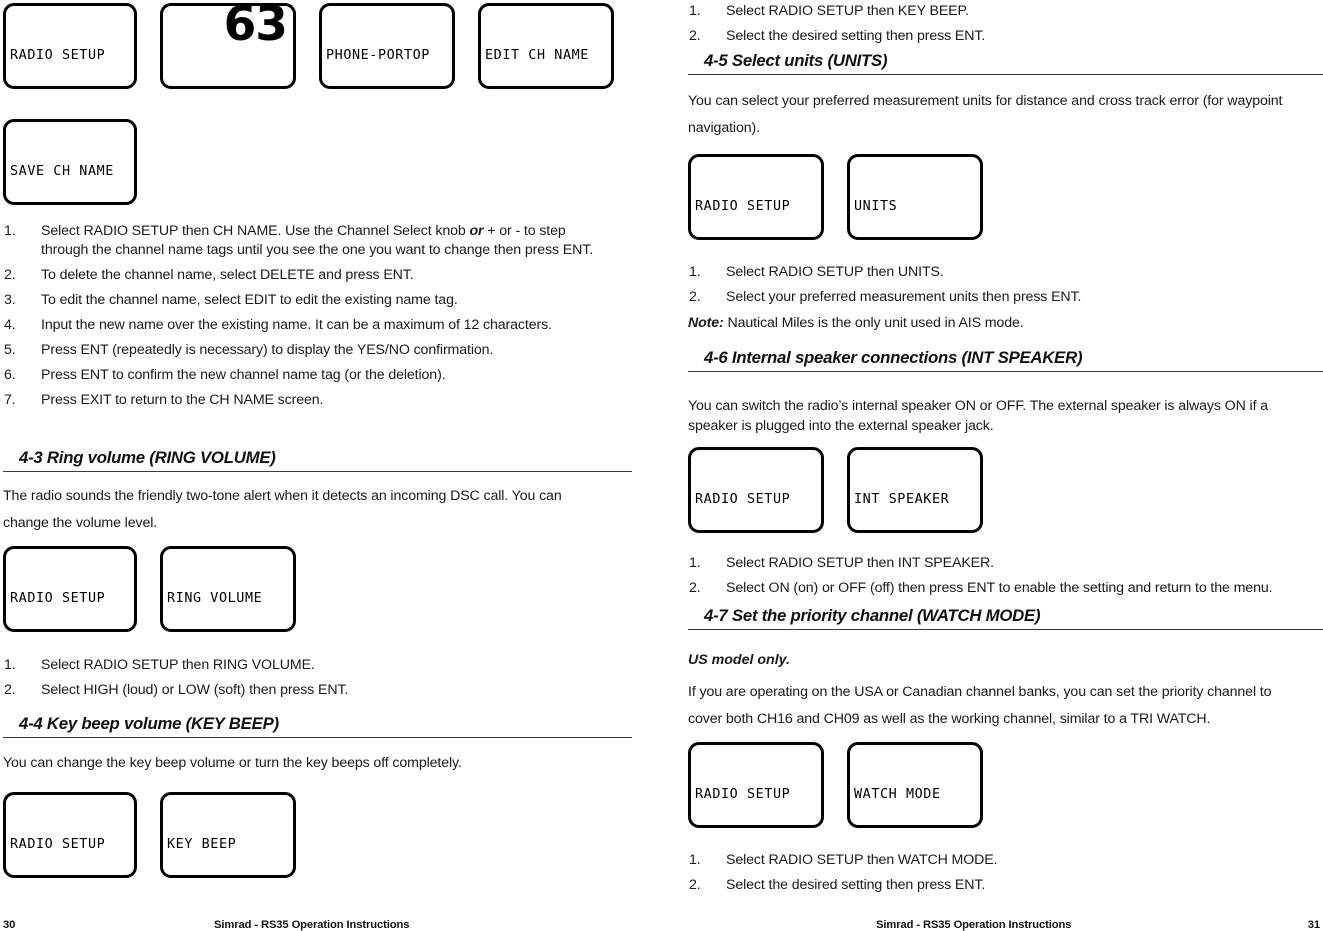 The height and width of the screenshot is (931, 1323). Describe the element at coordinates (915, 490) in the screenshot. I see `lcd-int-speaker-options: INT SPEAKER ▸ON OFF` at that location.